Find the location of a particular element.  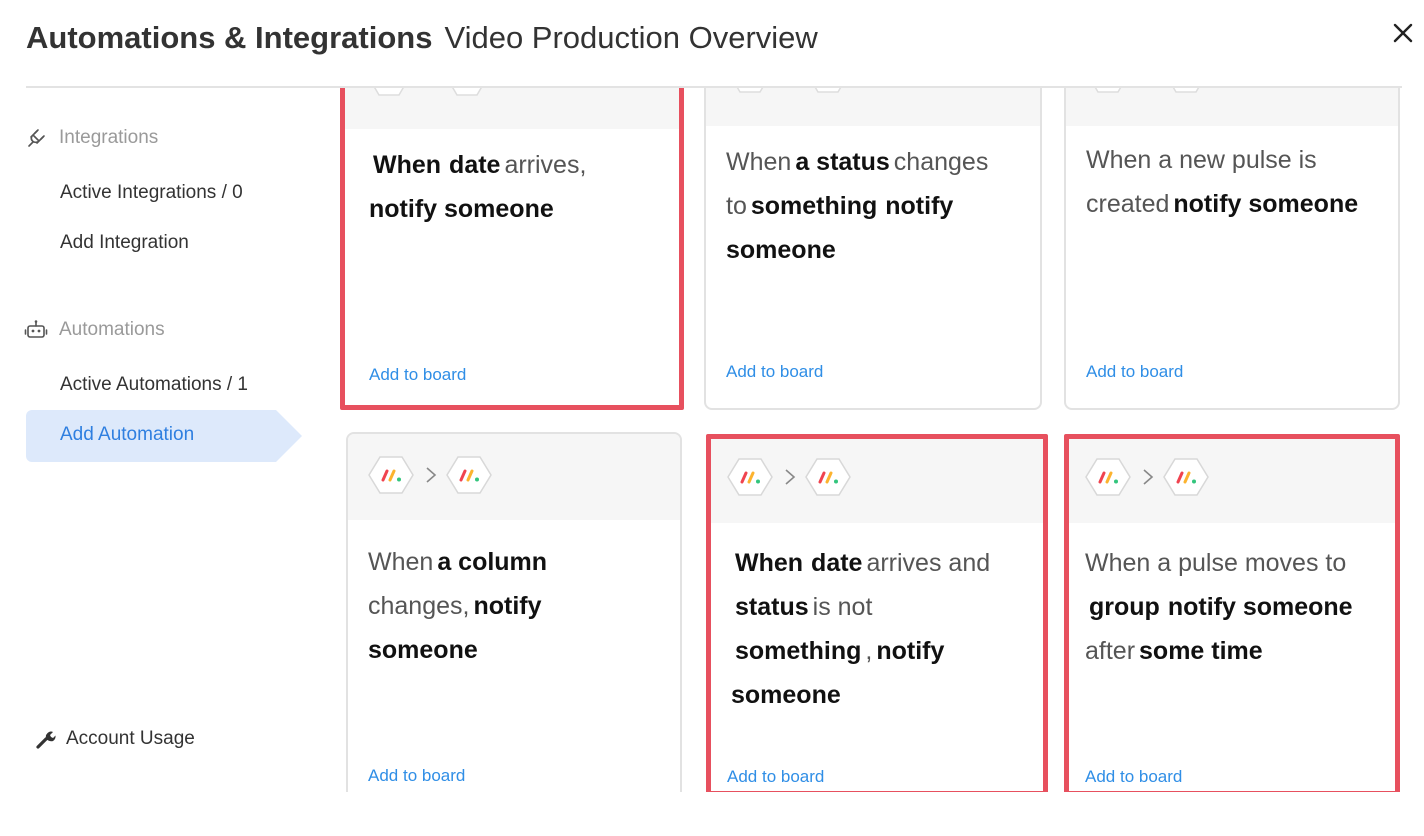

recipe-token-trigger: a column is located at coordinates (492, 562).